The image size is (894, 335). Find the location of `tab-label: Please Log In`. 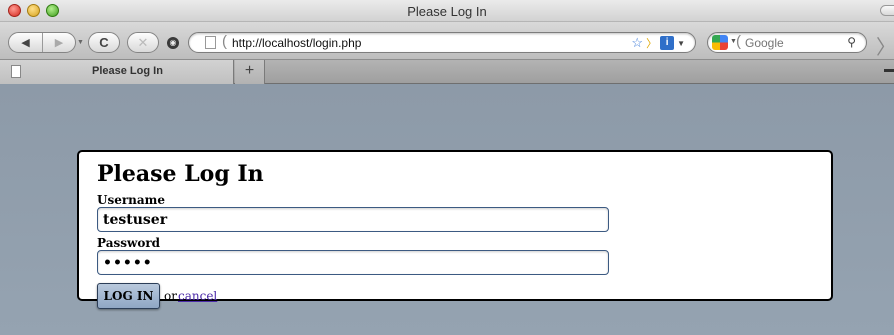

tab-label: Please Log In is located at coordinates (127, 71).